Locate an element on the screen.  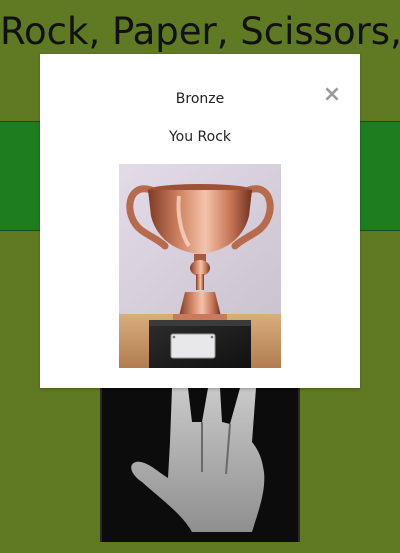
spock-hand-icon is located at coordinates (198, 460).